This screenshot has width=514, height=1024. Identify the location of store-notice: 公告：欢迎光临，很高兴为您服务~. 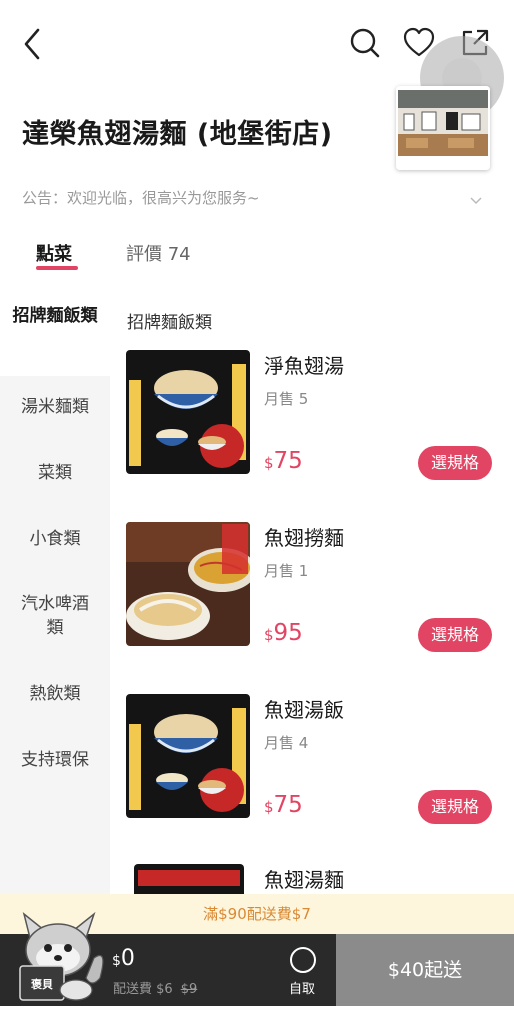
(141, 198).